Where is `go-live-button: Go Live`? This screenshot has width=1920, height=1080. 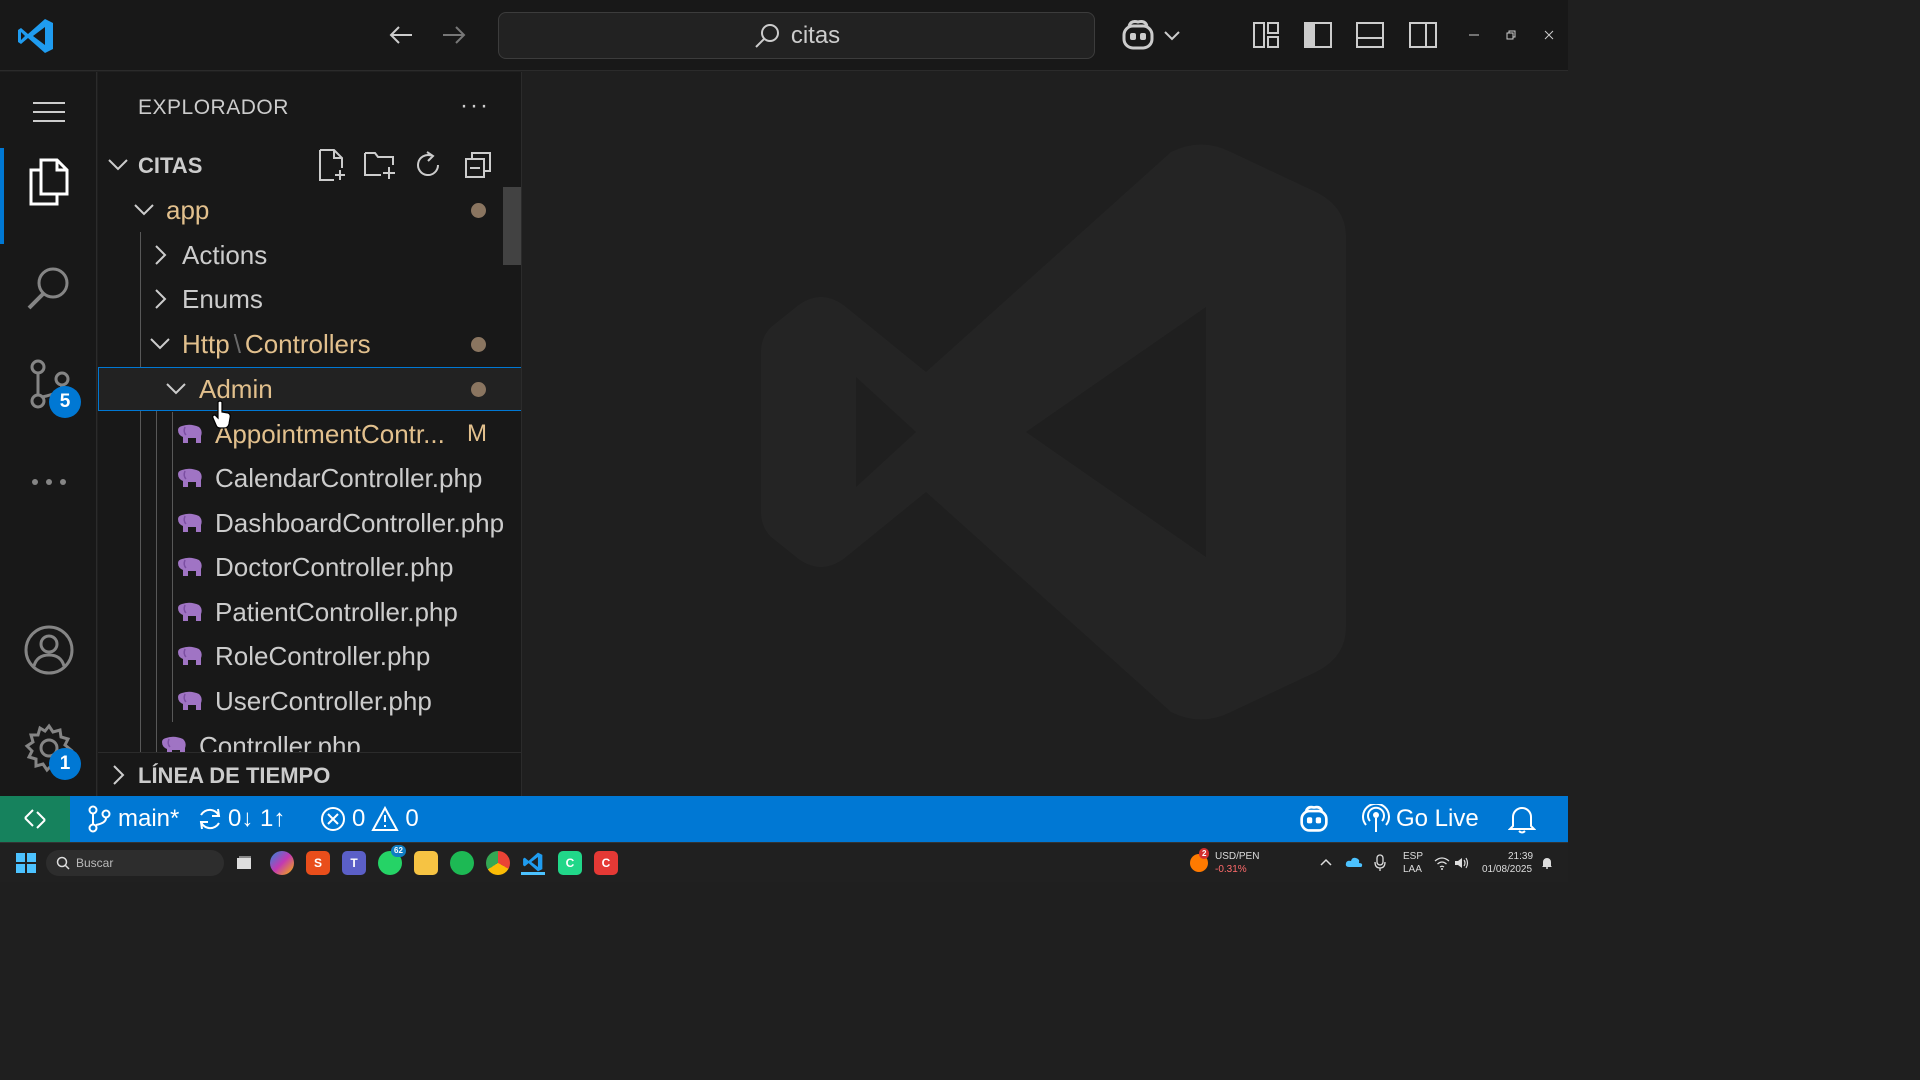
go-live-button: Go Live is located at coordinates (1420, 819).